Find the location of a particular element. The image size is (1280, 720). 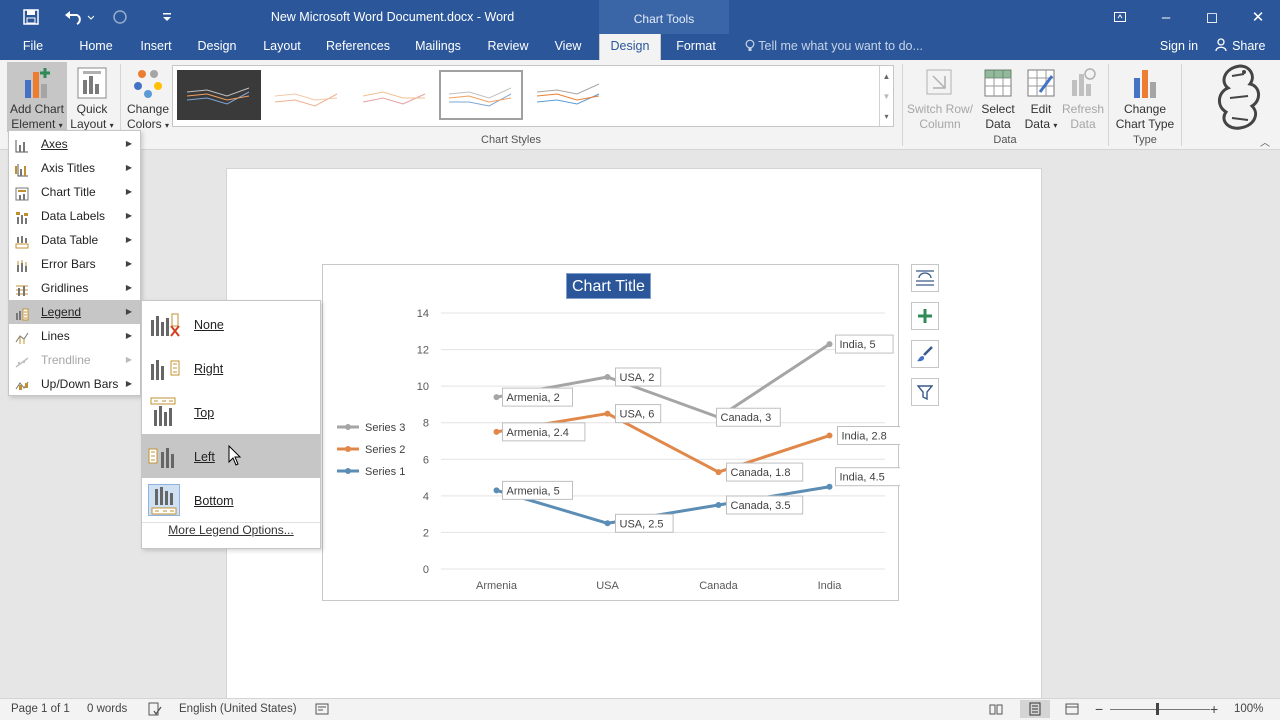

legend-right-icon is located at coordinates (164, 368).